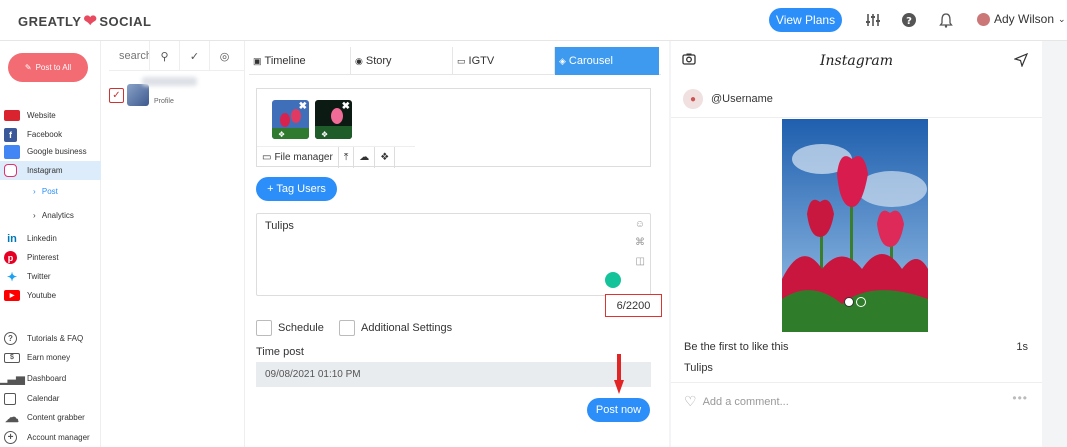 Image resolution: width=1067 pixels, height=447 pixels. I want to click on post-type-tabs: ▣ Timeline ◉ Story ▭ IGTV ◈ Carousel, so click(455, 61).